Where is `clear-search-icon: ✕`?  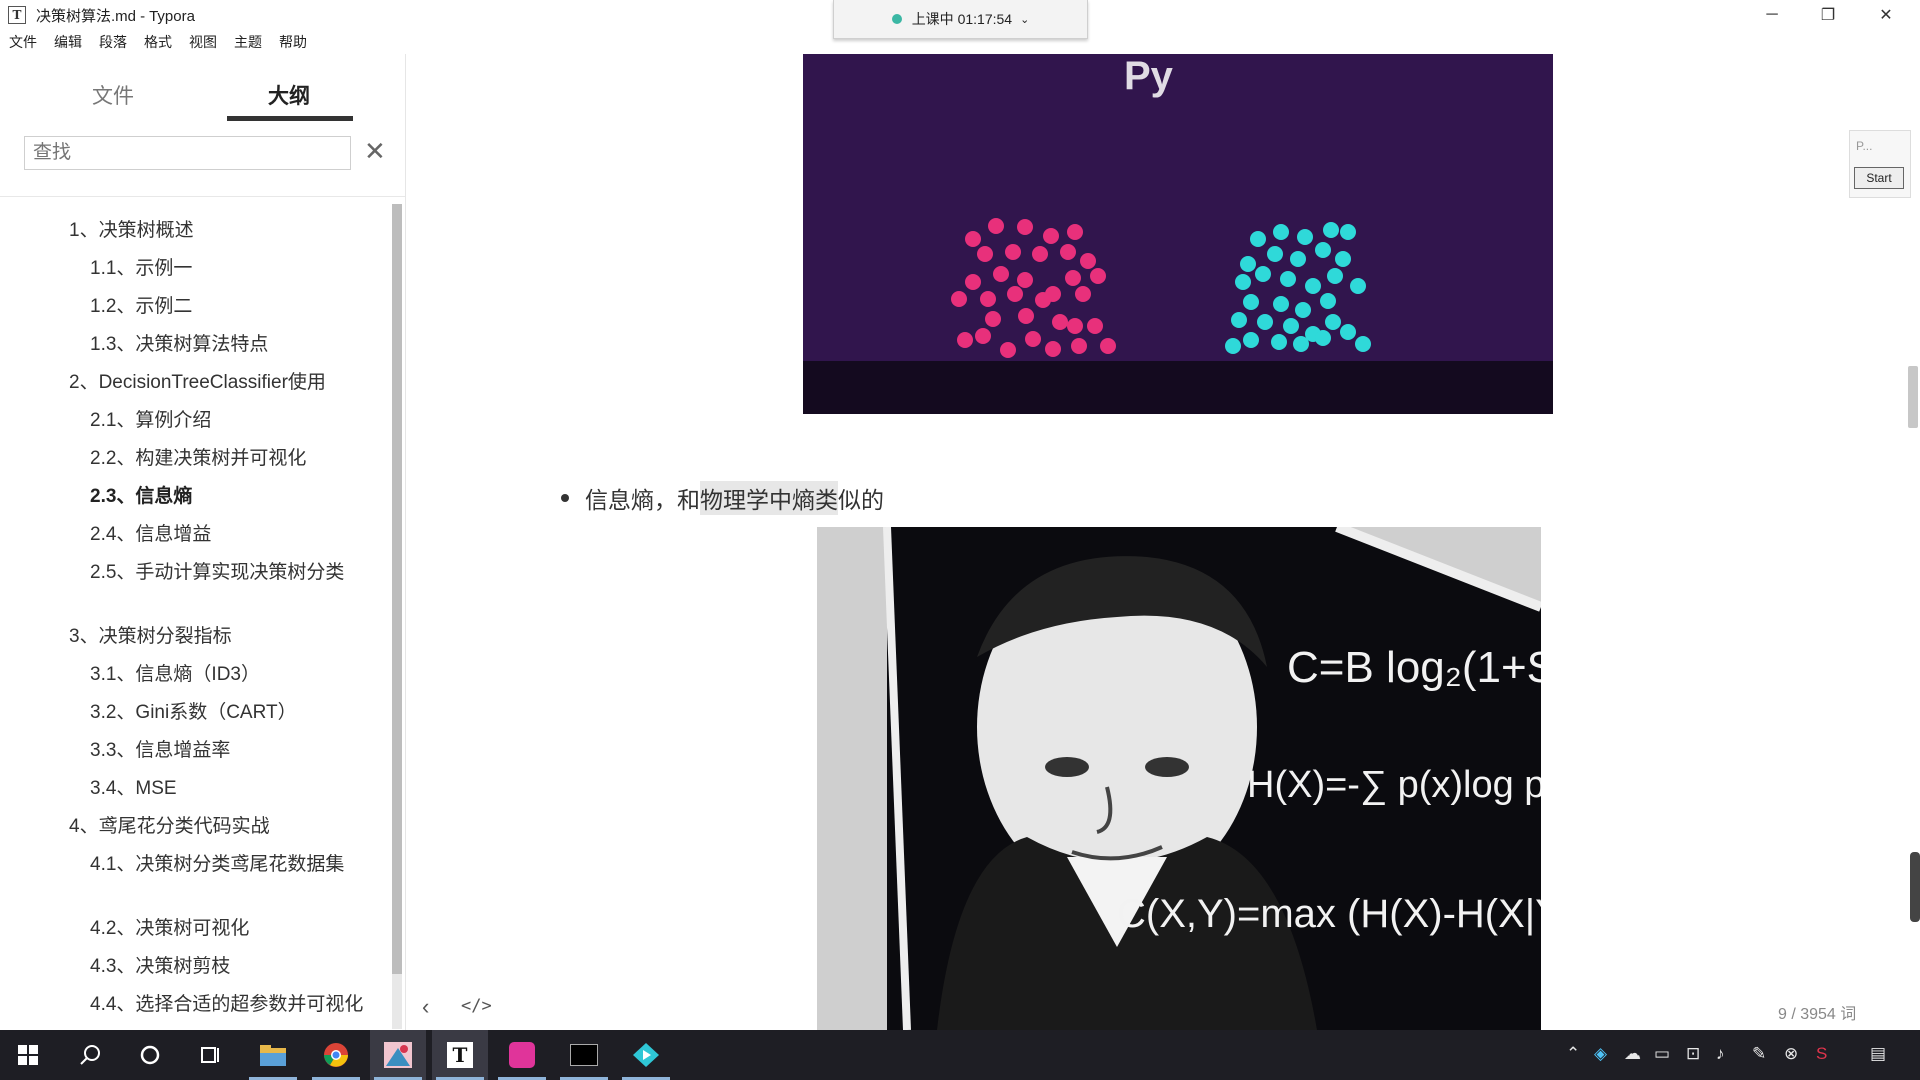
clear-search-icon: ✕ is located at coordinates (375, 151).